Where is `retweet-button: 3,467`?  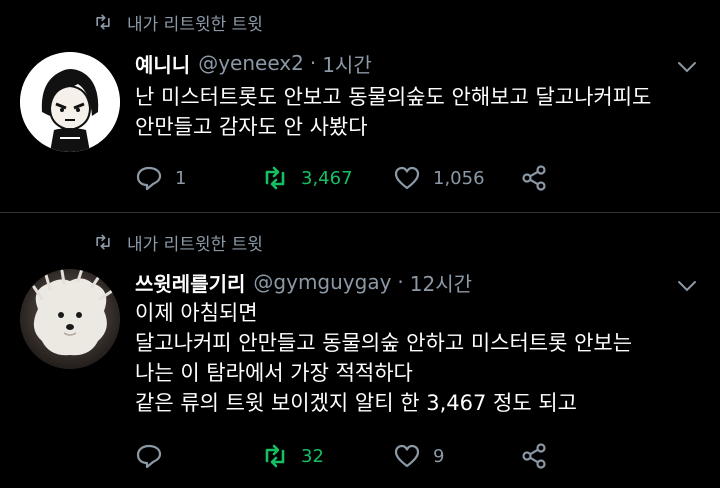
retweet-button: 3,467 is located at coordinates (307, 178).